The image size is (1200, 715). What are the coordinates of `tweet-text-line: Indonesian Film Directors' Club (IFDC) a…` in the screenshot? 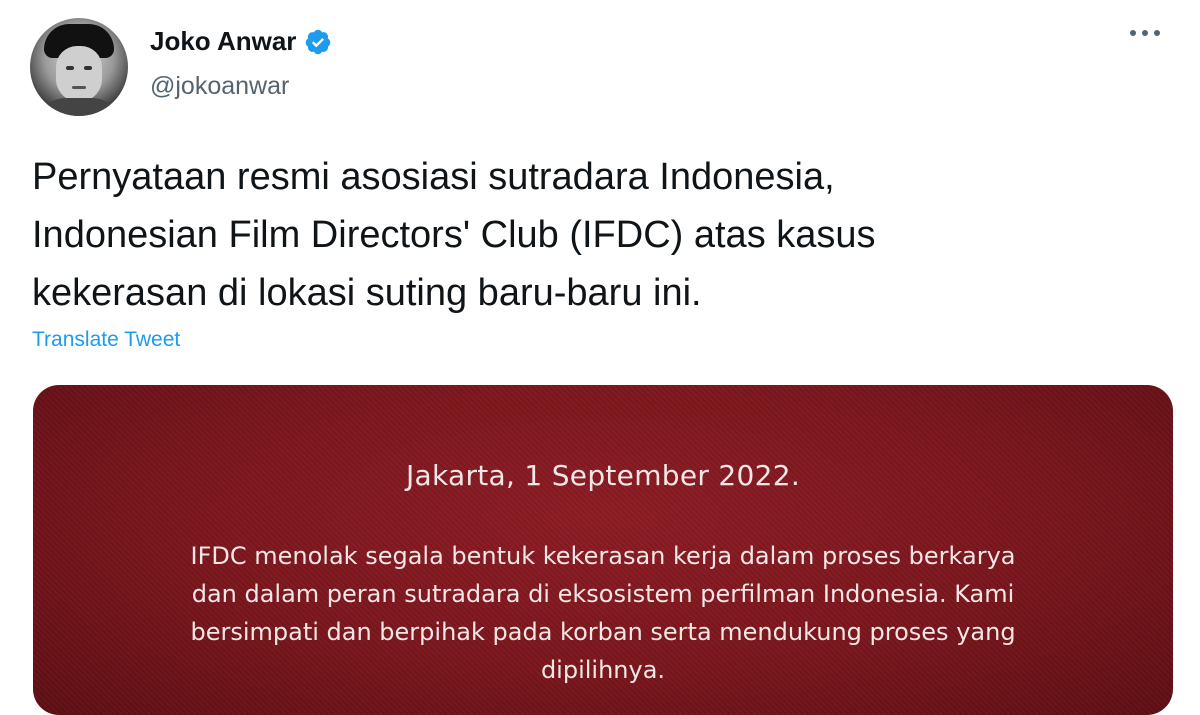 It's located at (454, 235).